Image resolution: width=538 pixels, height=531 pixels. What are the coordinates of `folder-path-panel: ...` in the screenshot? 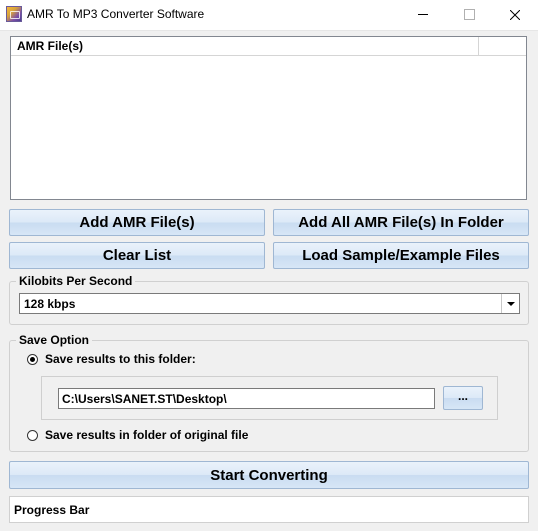 It's located at (269, 398).